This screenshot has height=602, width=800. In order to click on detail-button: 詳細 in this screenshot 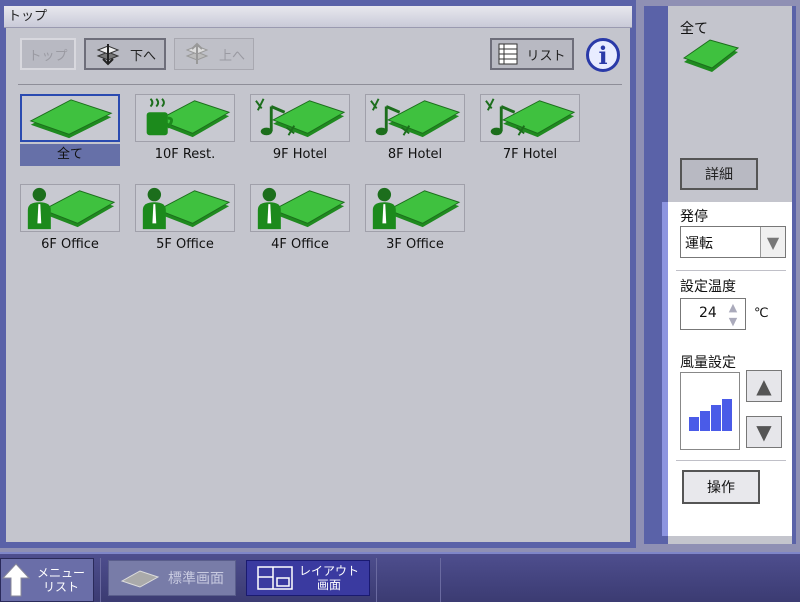, I will do `click(719, 174)`.